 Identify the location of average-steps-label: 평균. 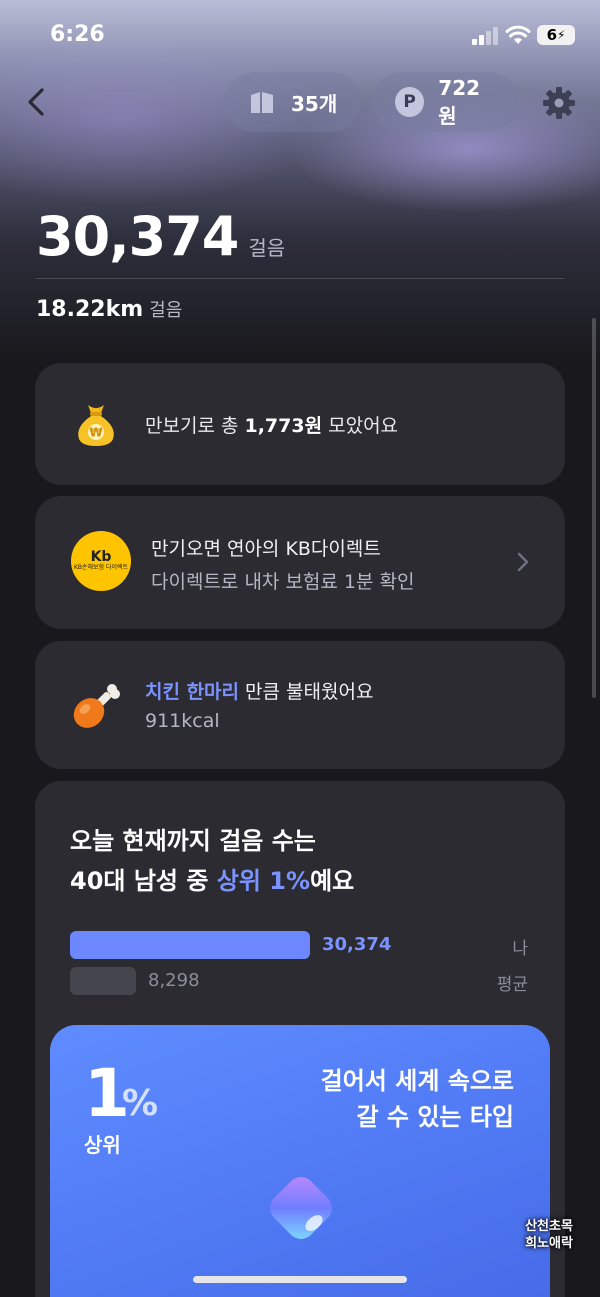
(512, 985).